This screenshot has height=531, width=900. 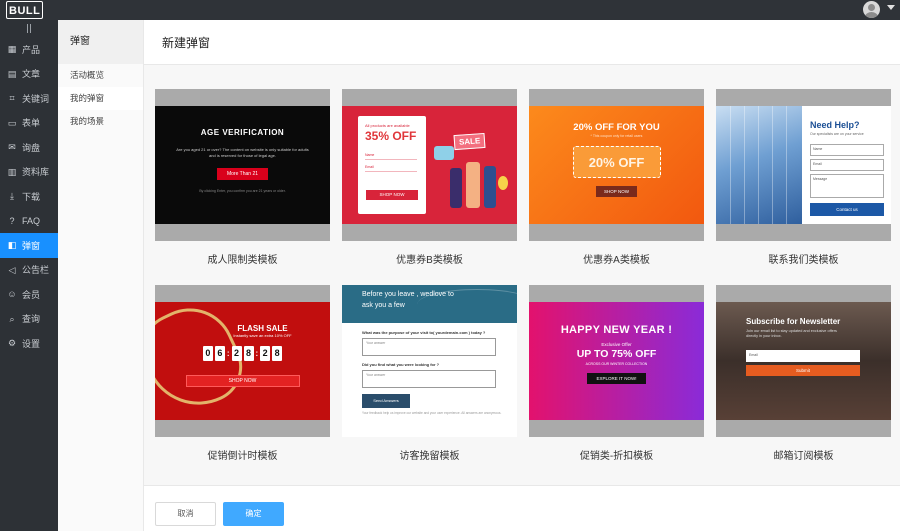 What do you see at coordinates (616, 354) in the screenshot?
I see `preview-headline: UP TO 75% OFF` at bounding box center [616, 354].